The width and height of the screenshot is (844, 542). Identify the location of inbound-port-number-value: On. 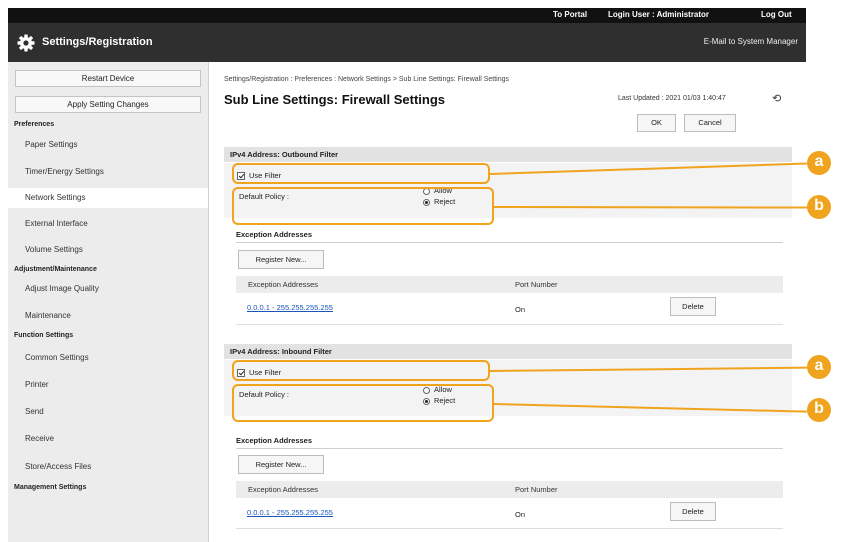
(520, 514).